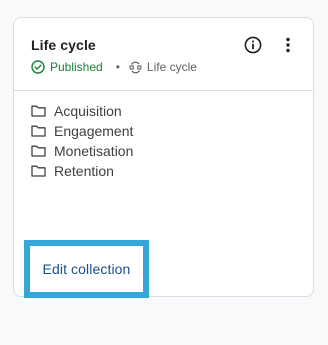 Image resolution: width=328 pixels, height=345 pixels. Describe the element at coordinates (88, 111) in the screenshot. I see `folder-label: Acquisition` at that location.